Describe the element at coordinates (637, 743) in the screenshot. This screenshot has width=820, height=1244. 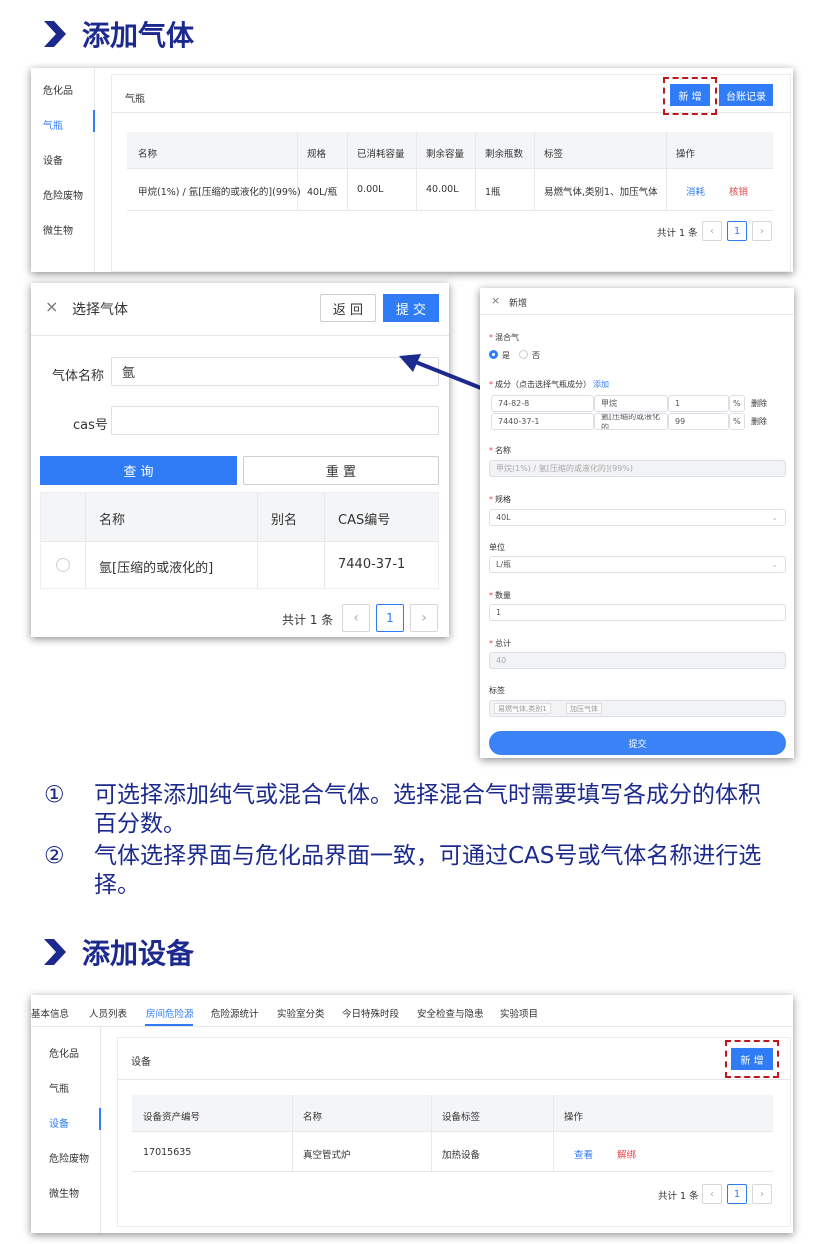
I see `form-submit-button: 提交` at that location.